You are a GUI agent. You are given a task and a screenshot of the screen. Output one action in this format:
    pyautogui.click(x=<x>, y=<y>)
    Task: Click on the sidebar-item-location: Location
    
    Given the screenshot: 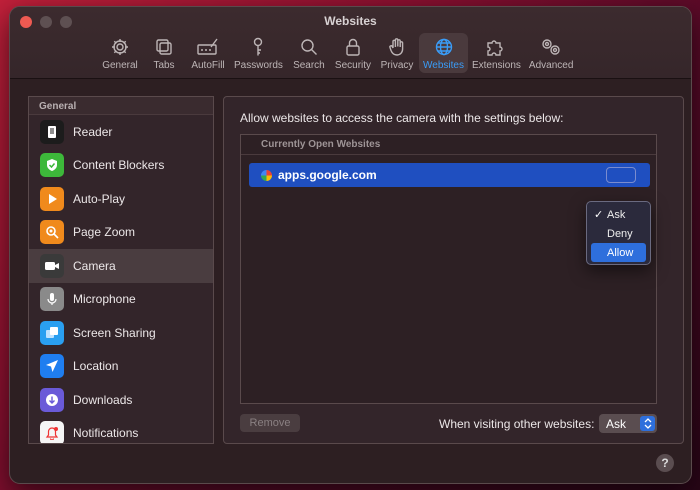 What is the action you would take?
    pyautogui.click(x=121, y=367)
    